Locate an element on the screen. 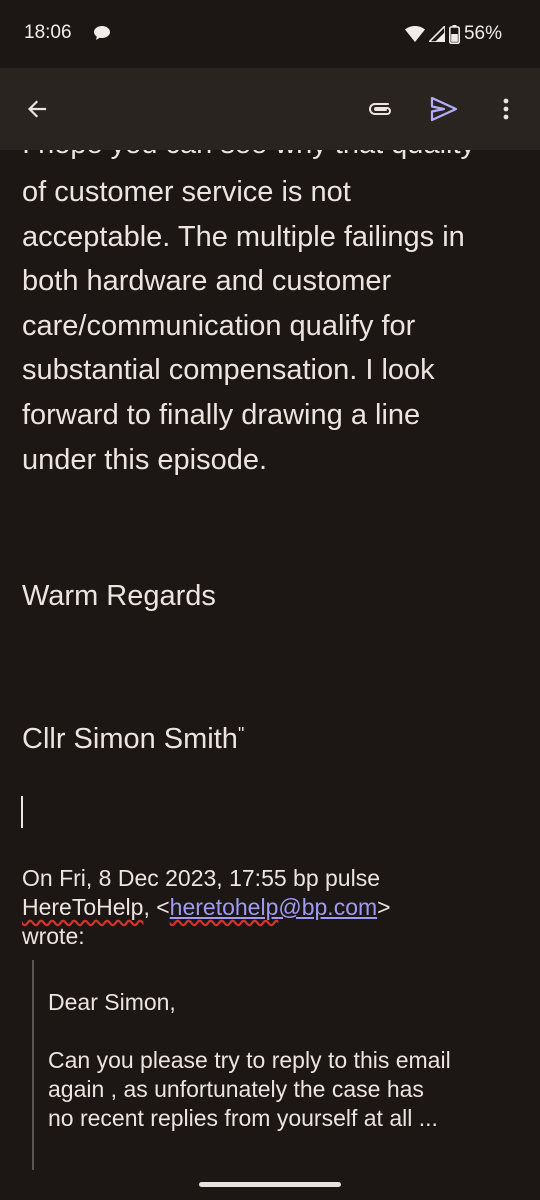 This screenshot has height=1200, width=540. send-button is located at coordinates (444, 109).